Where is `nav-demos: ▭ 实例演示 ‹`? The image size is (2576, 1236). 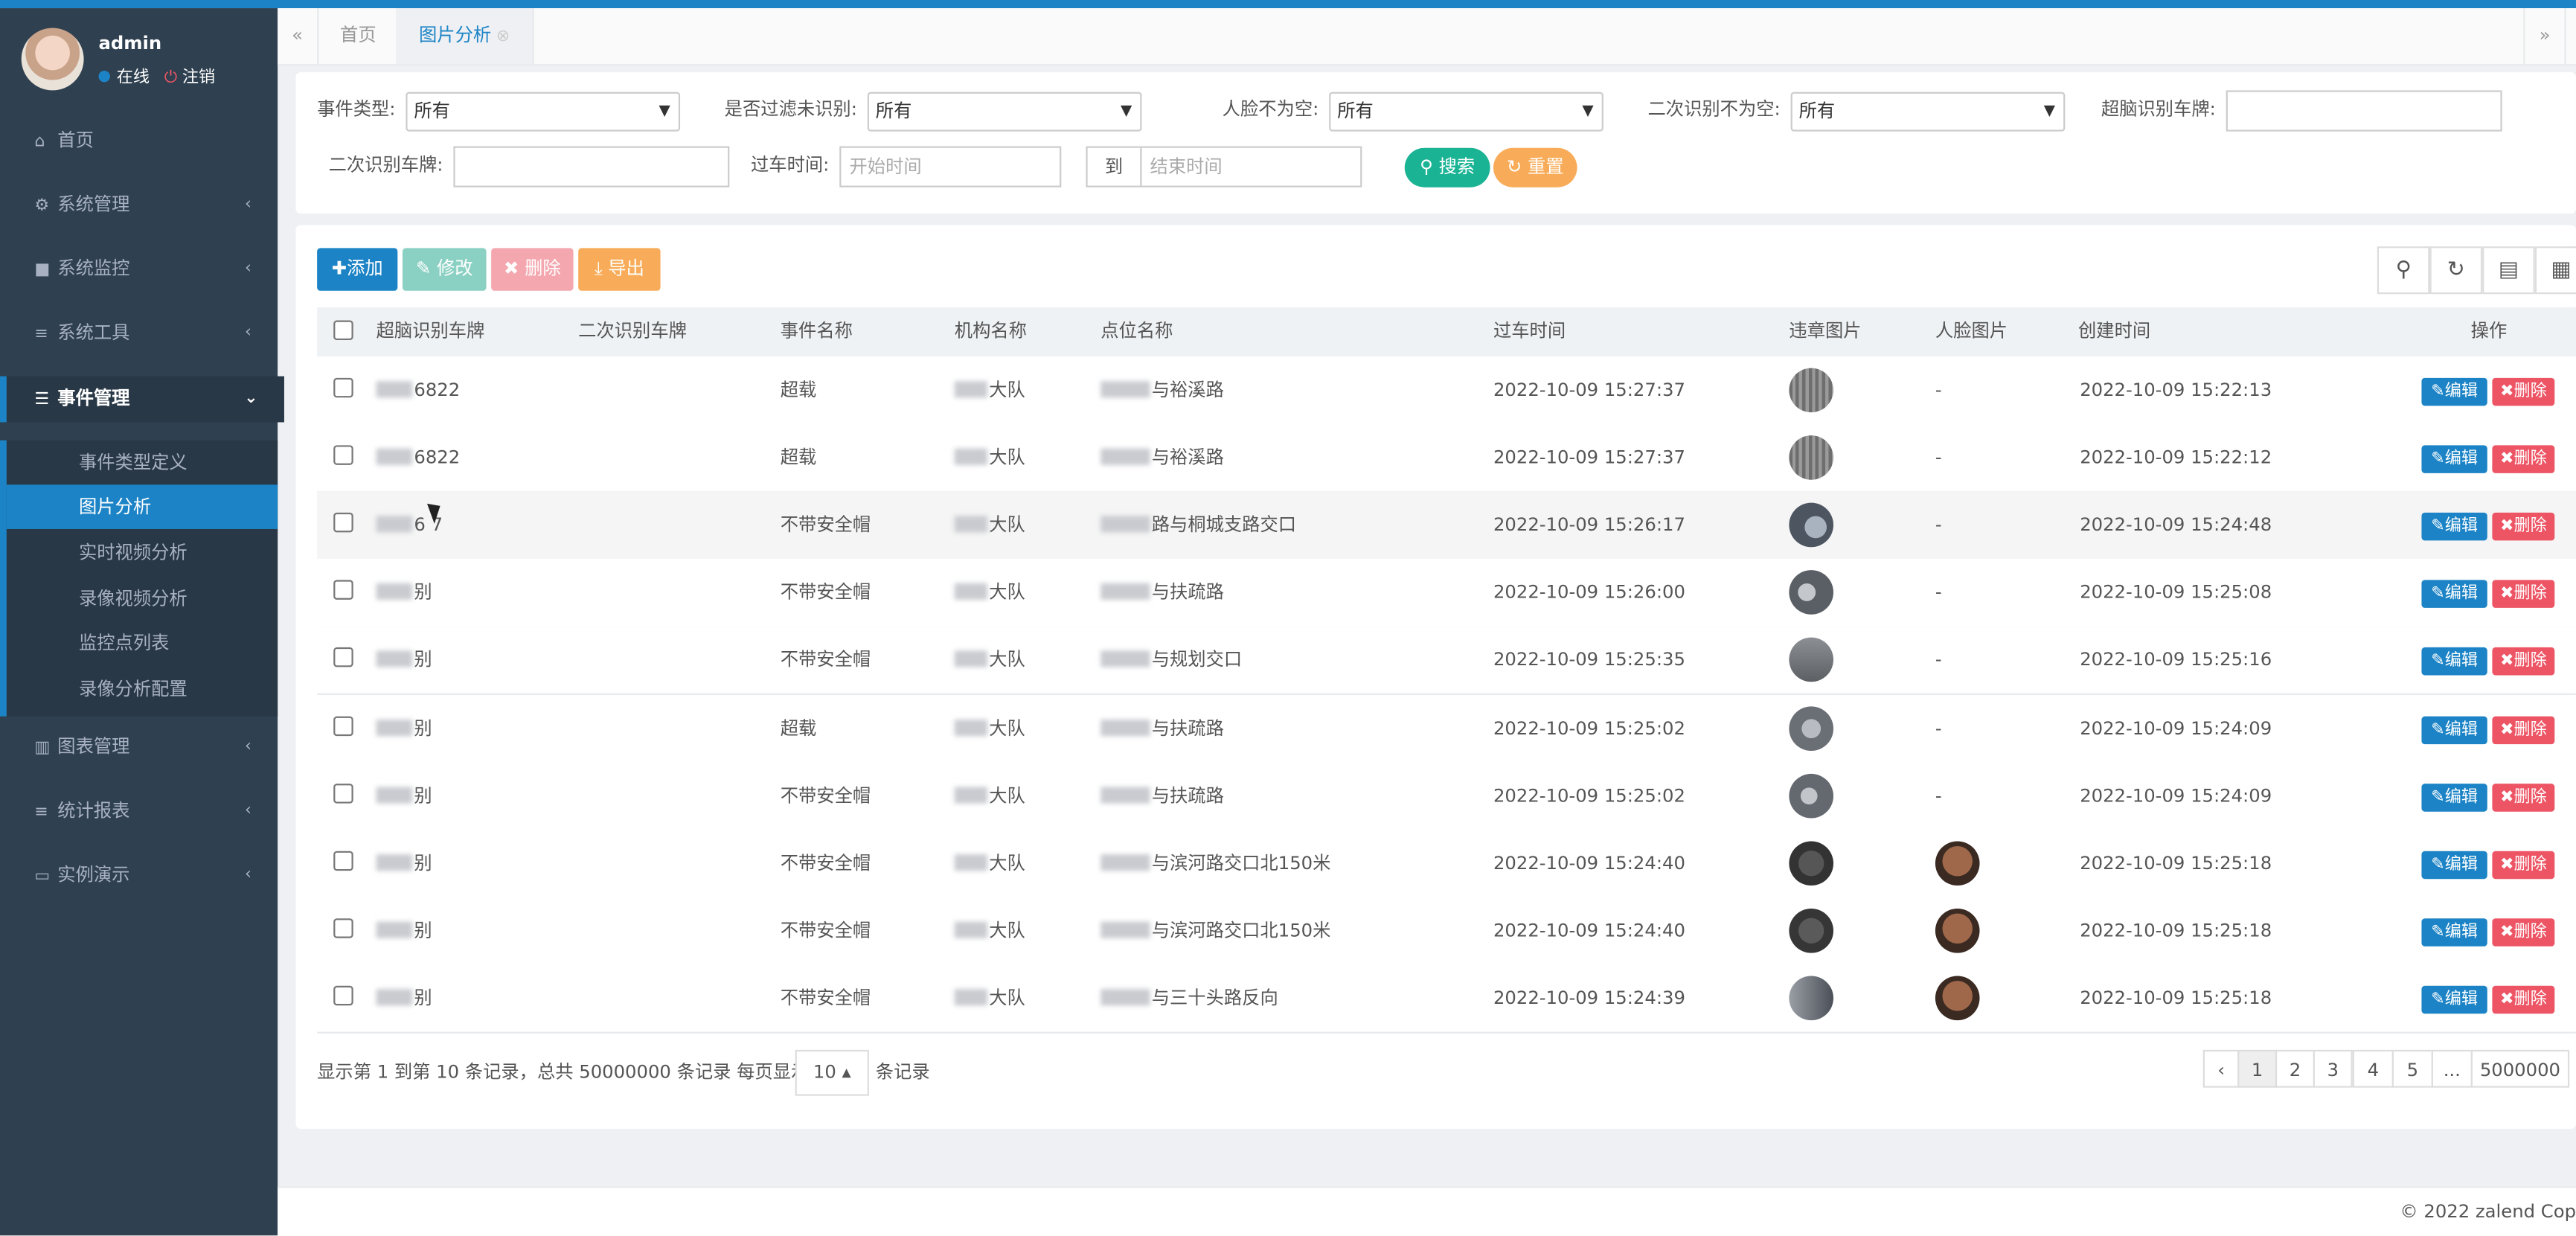
nav-demos: ▭ 实例演示 ‹ is located at coordinates (139, 876).